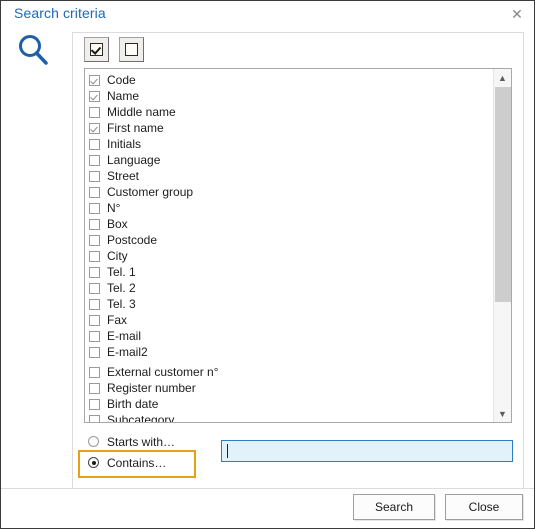  Describe the element at coordinates (33, 51) in the screenshot. I see `magnifier-icon` at that location.